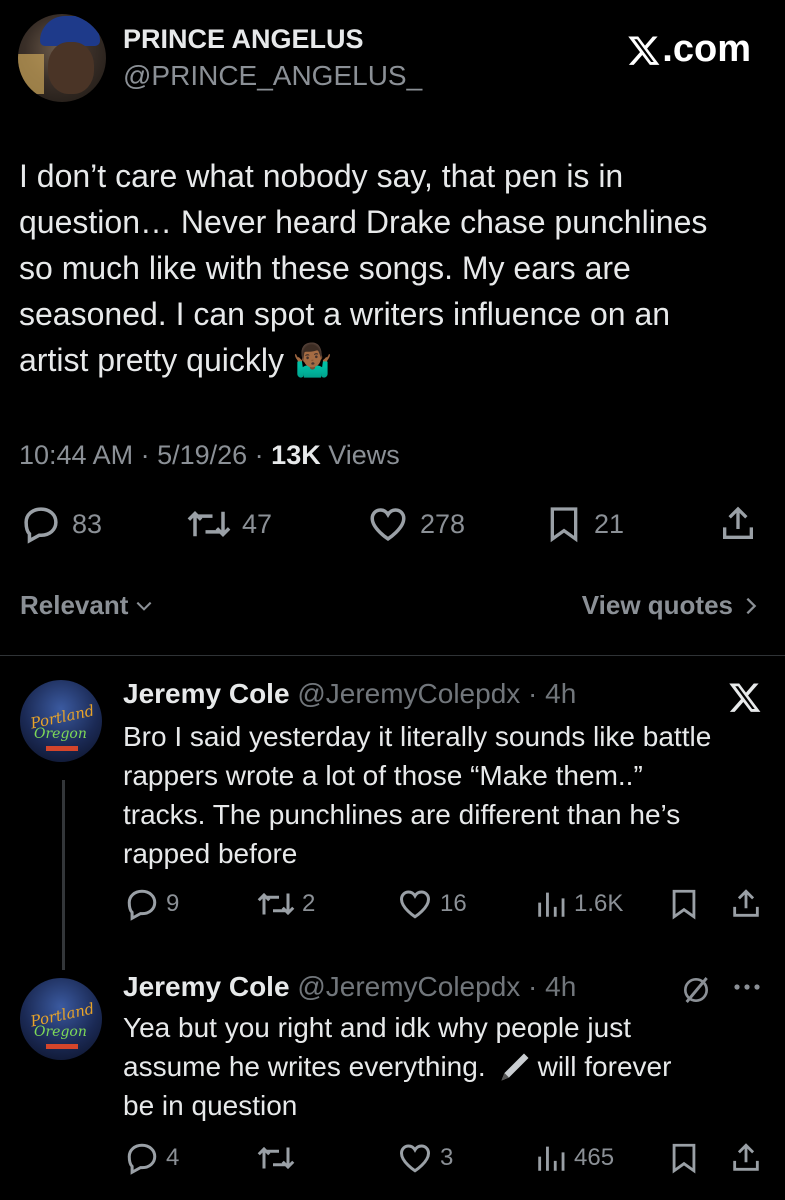  I want to click on reply-button: 83, so click(61, 524).